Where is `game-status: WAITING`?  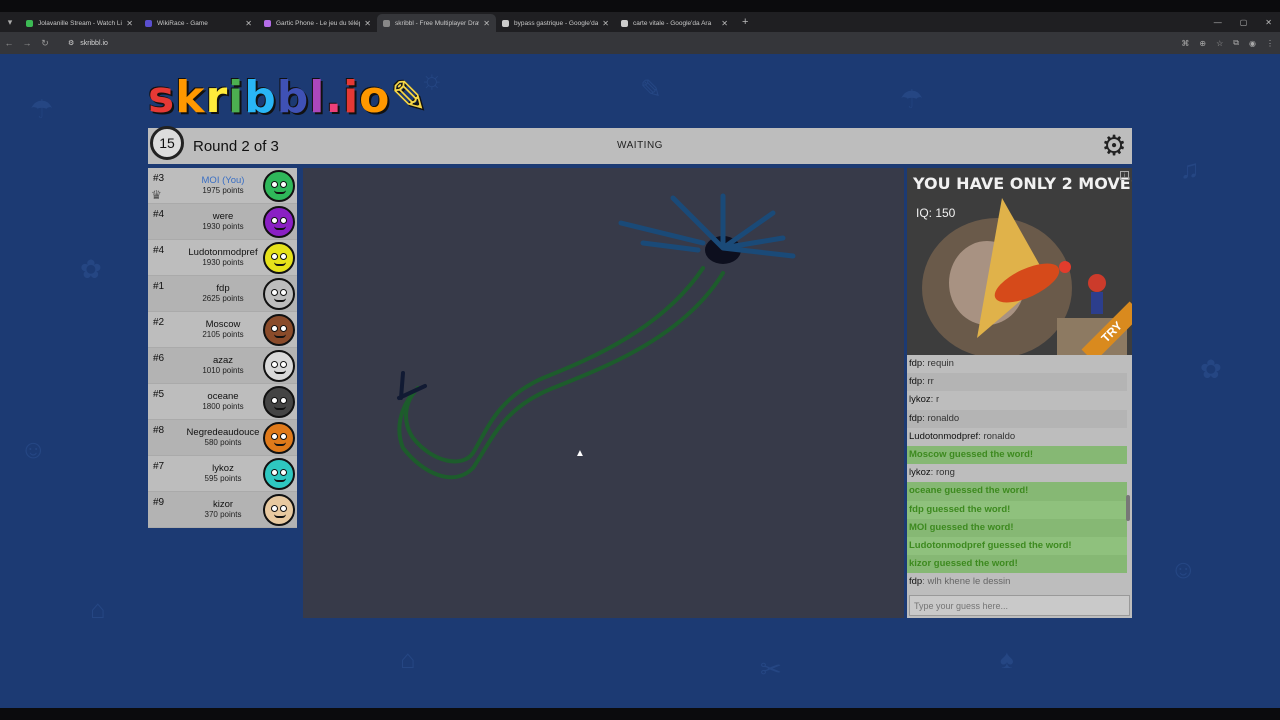
game-status: WAITING is located at coordinates (640, 145).